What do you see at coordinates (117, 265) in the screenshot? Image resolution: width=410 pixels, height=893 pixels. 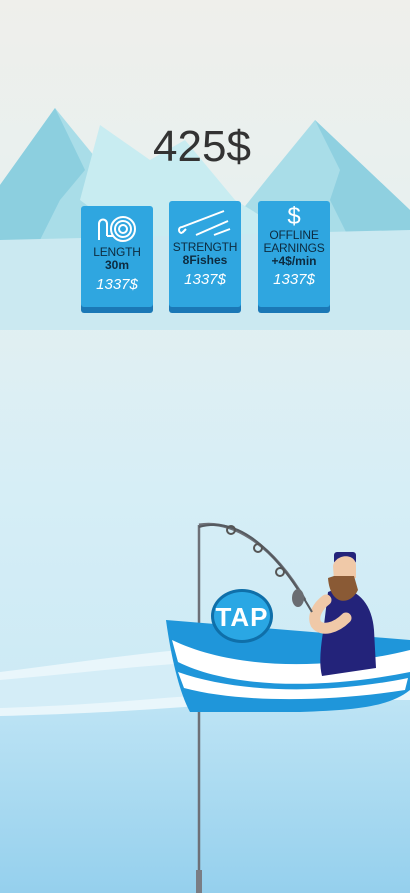 I see `upgrade-value: 30m` at bounding box center [117, 265].